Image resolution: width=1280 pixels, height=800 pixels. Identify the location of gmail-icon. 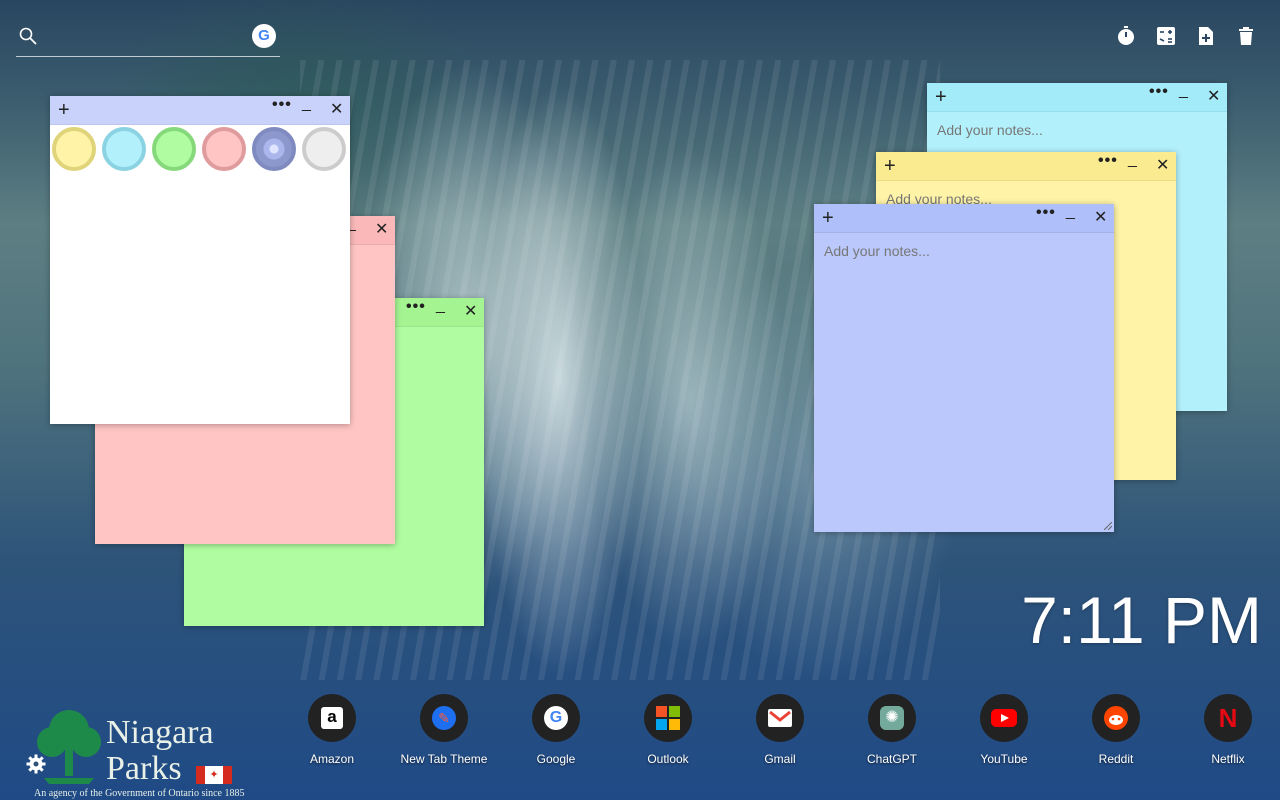
(780, 718).